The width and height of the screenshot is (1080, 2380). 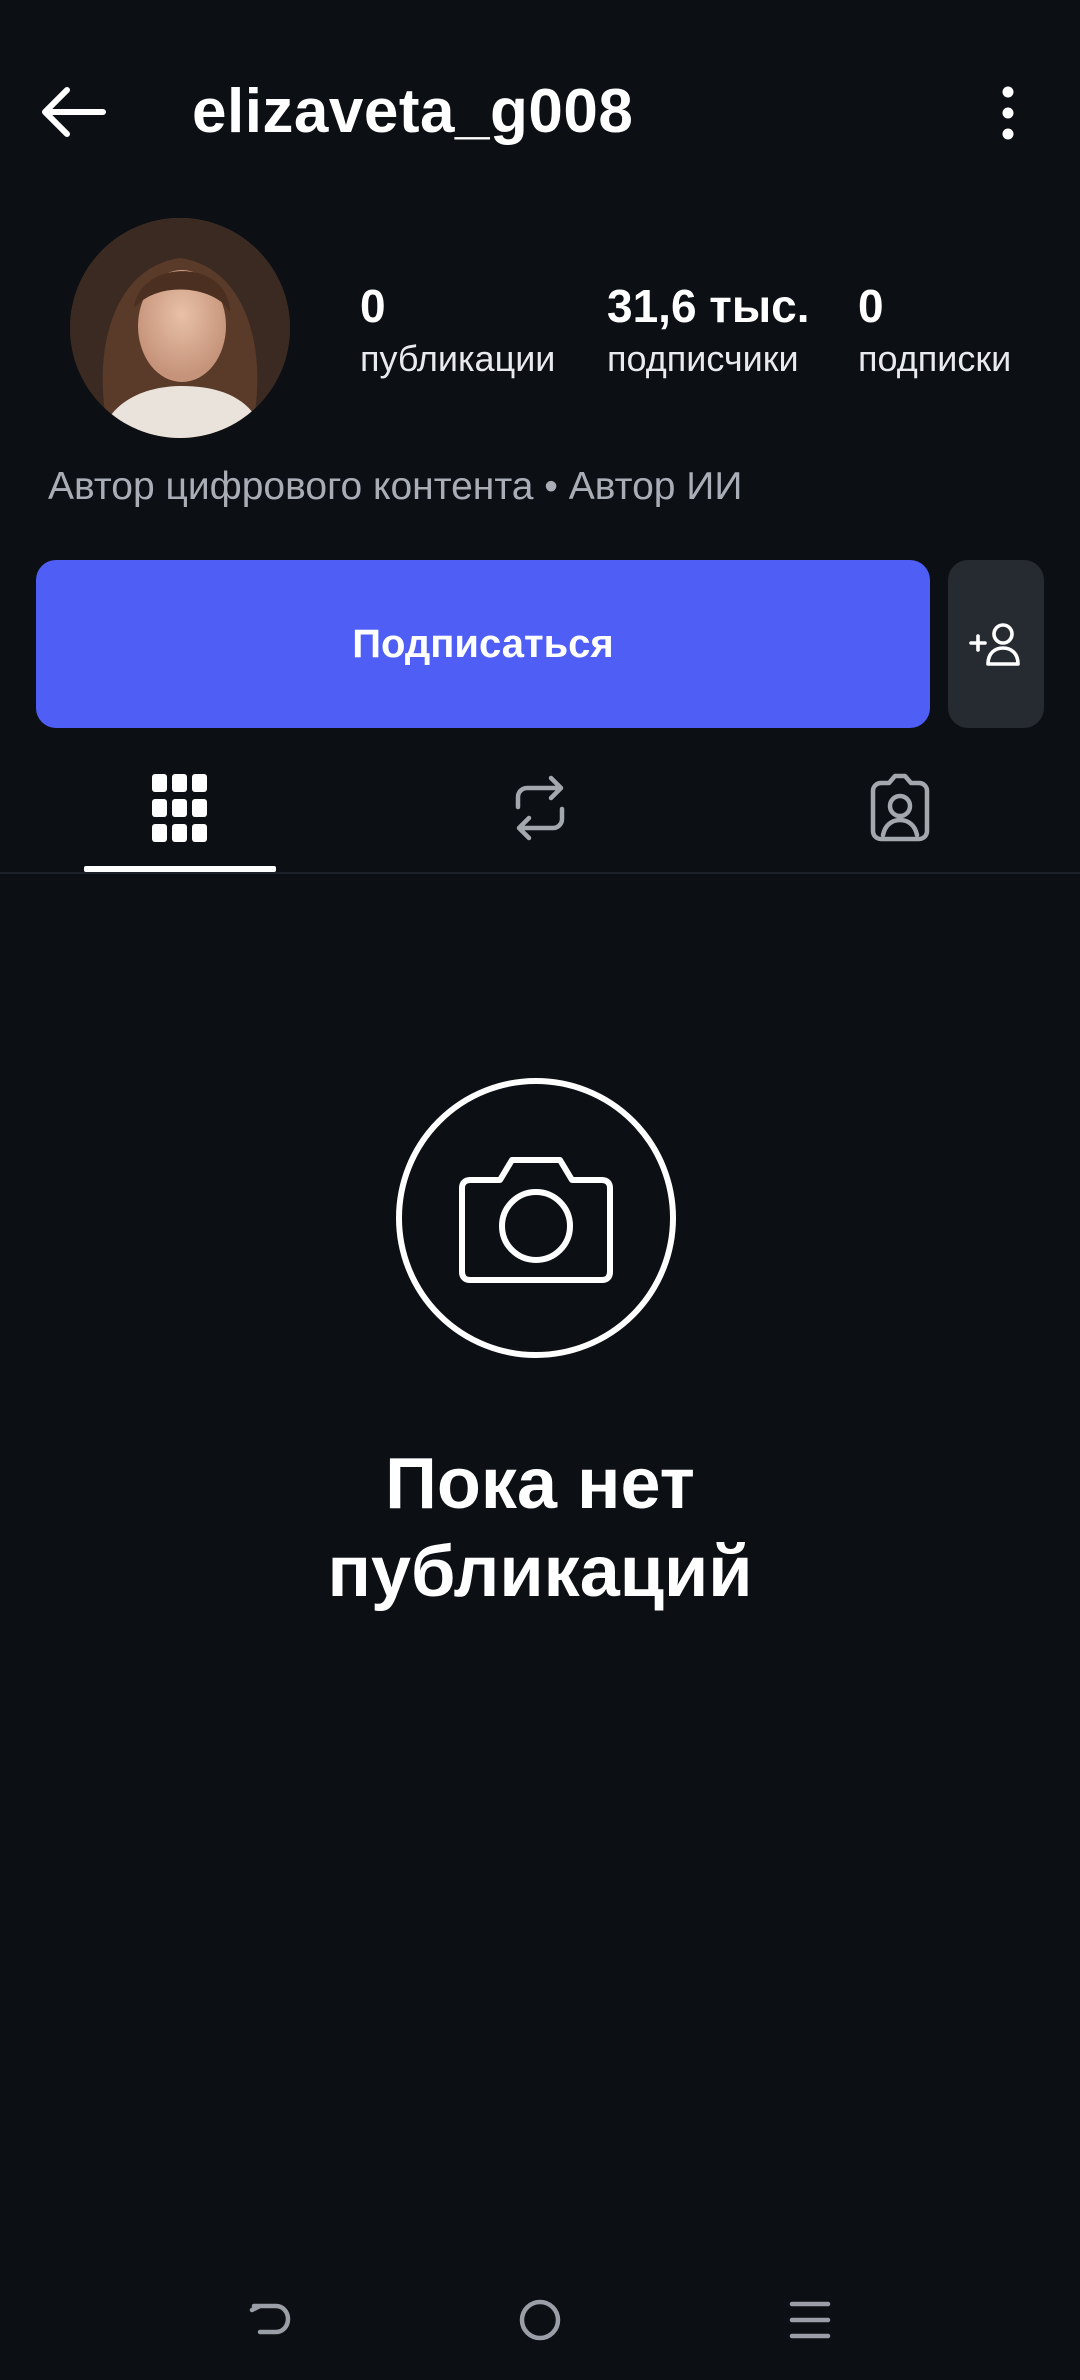 I want to click on grid-icon, so click(x=179, y=808).